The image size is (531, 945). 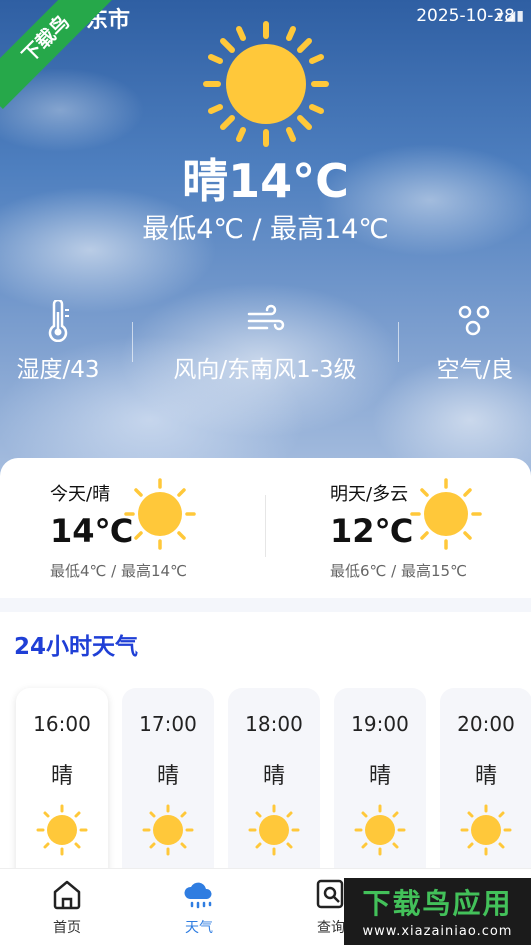 What do you see at coordinates (265, 229) in the screenshot?
I see `current-range: 最低4℃ / 最高14℃` at bounding box center [265, 229].